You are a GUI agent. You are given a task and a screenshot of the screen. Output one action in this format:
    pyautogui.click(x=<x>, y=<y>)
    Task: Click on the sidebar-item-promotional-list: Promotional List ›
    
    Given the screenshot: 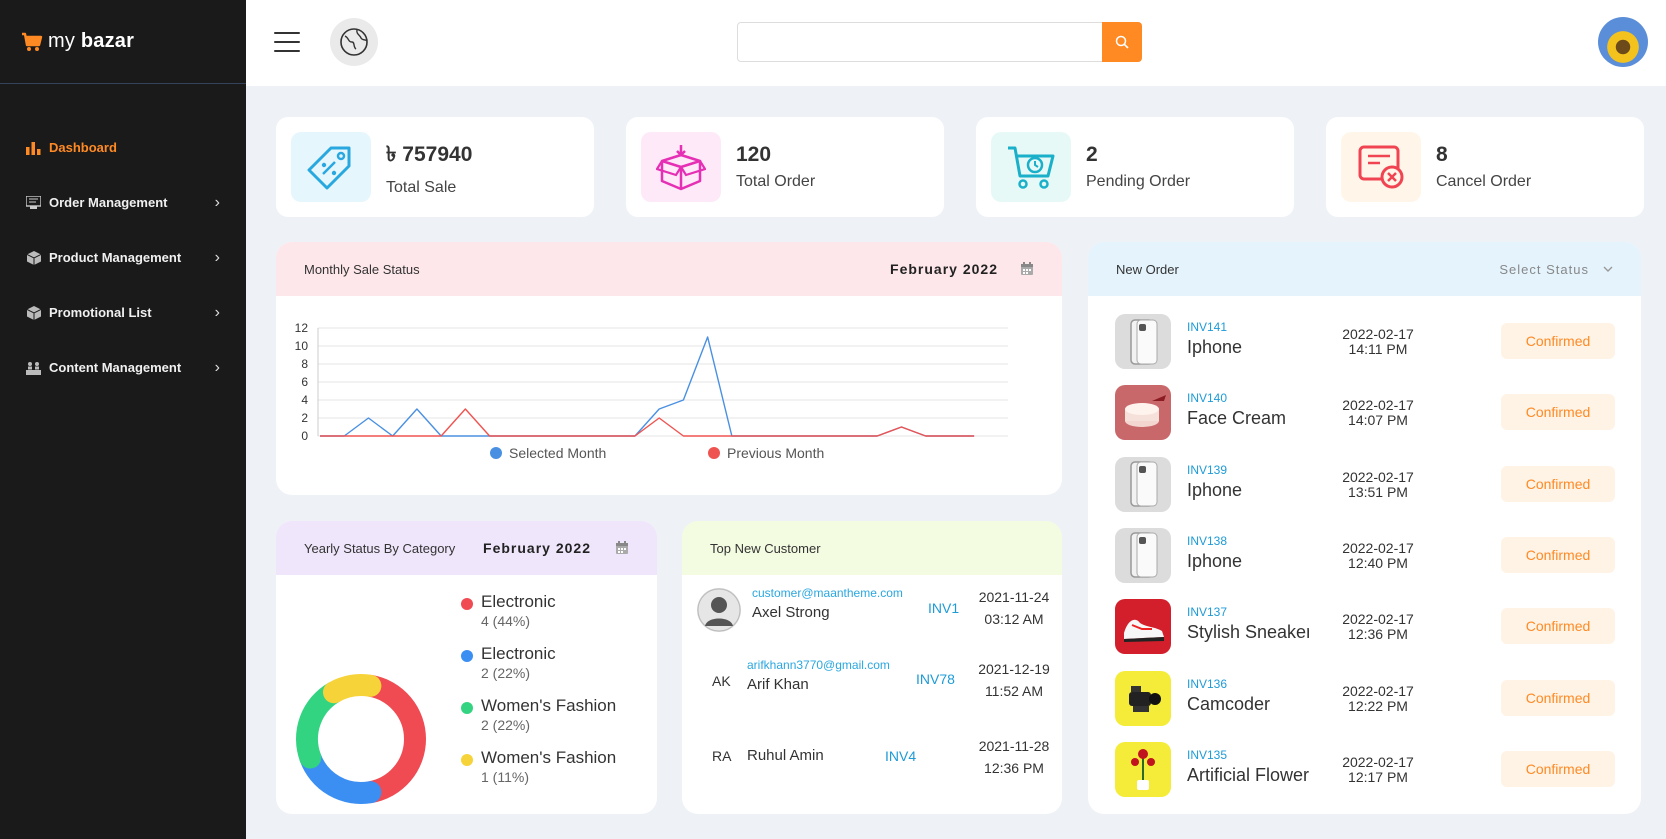 What is the action you would take?
    pyautogui.click(x=123, y=312)
    